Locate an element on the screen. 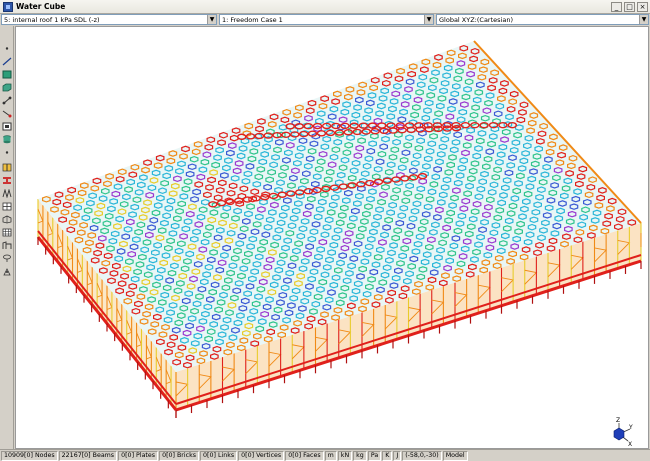 Image resolution: width=650 pixels, height=461 pixels. close-button: × is located at coordinates (642, 7).